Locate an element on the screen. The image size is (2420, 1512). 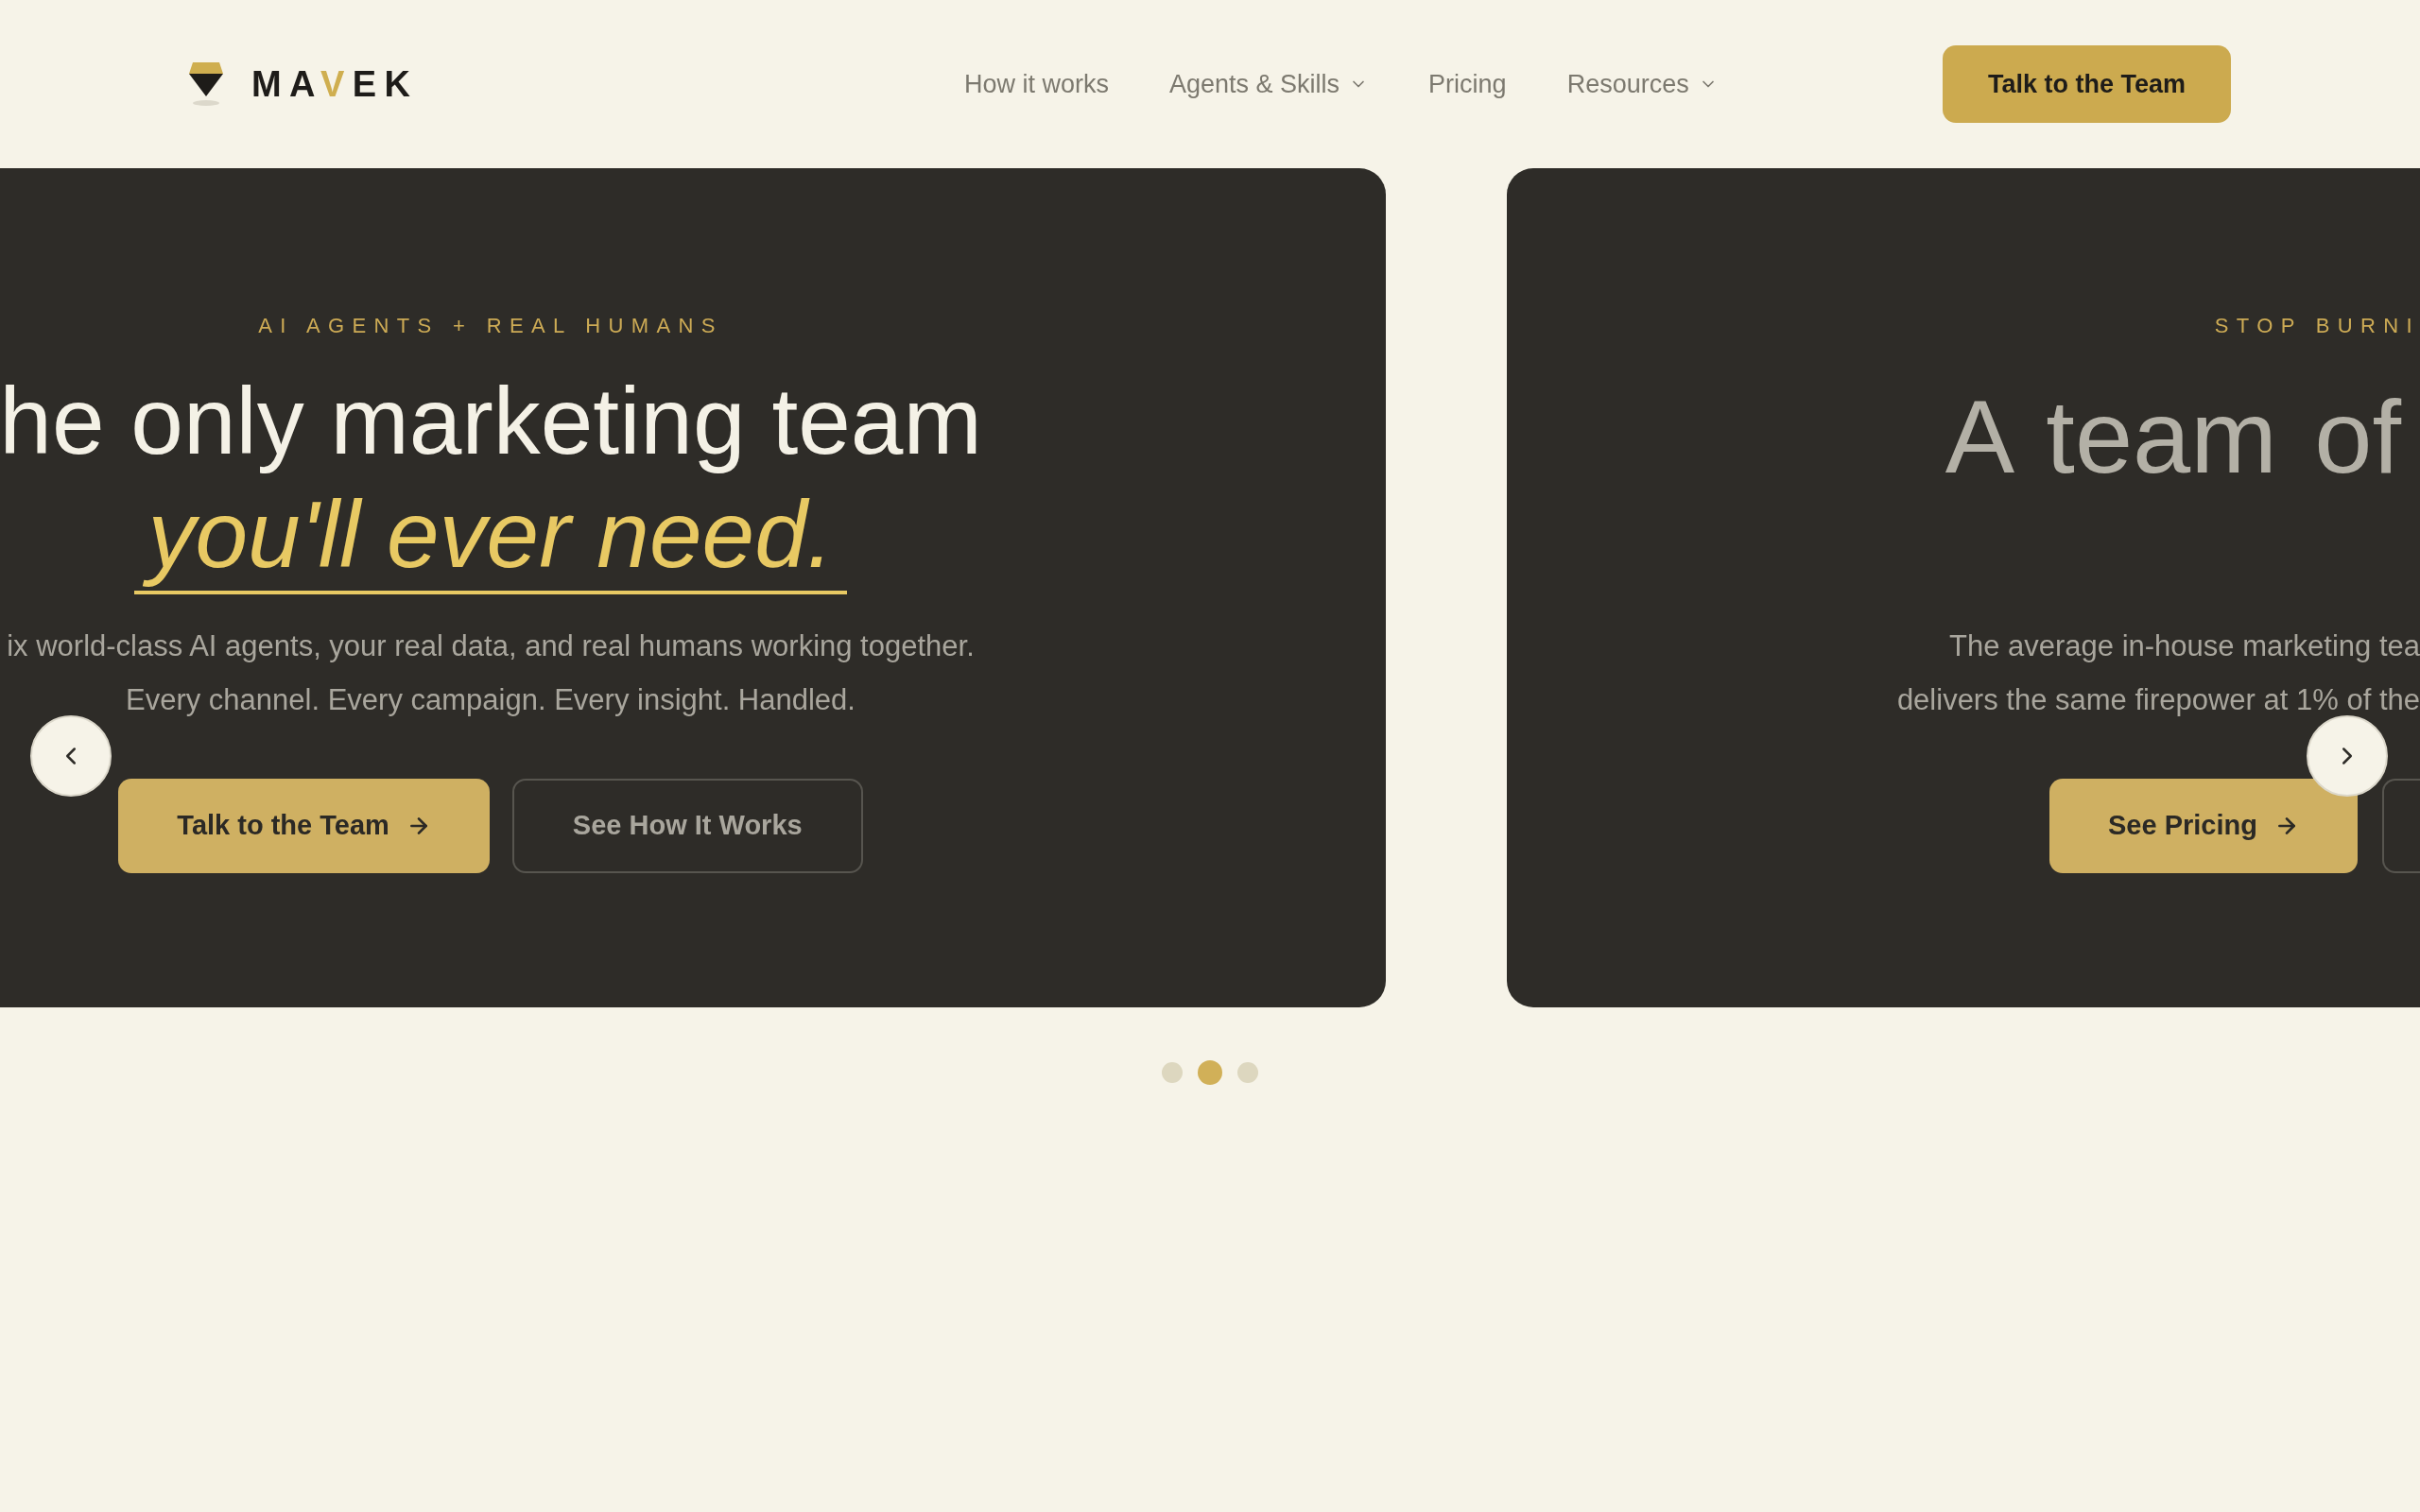
cta-button: Talk to the Team is located at coordinates (304, 826).